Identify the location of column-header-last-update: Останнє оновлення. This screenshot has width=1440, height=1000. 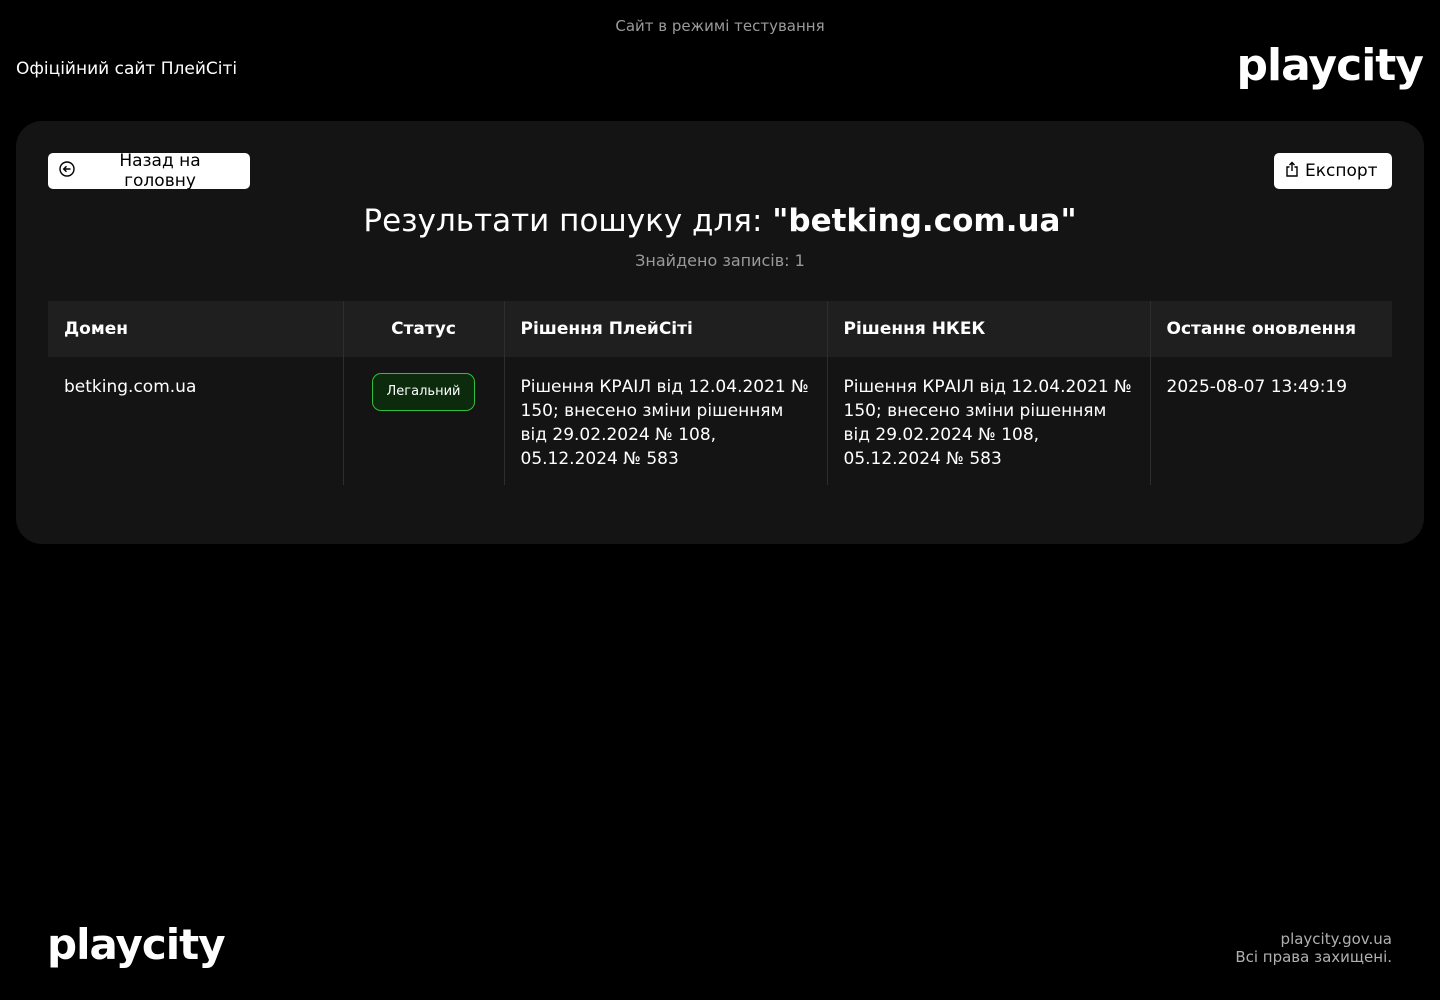
(1270, 329).